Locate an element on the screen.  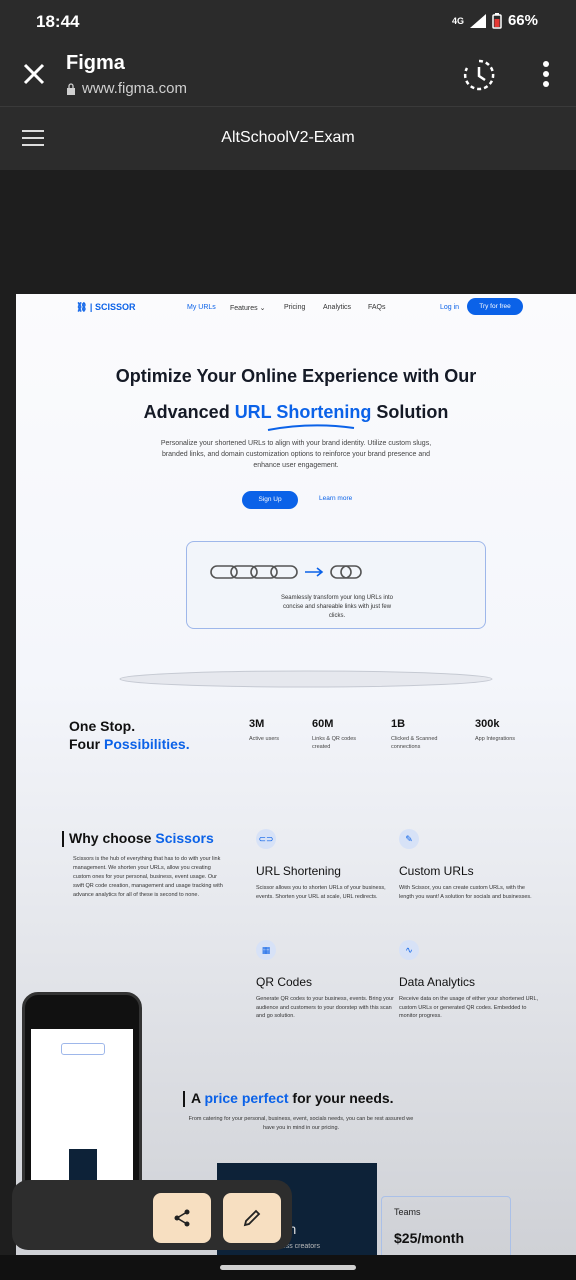
qr-code-icon: ▦ is located at coordinates (266, 950).